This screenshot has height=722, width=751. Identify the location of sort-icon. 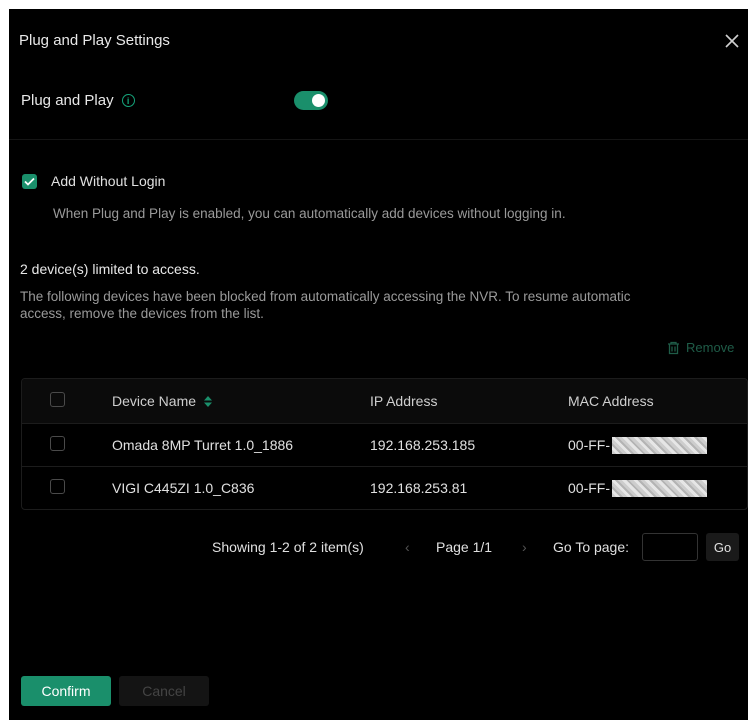
(208, 401).